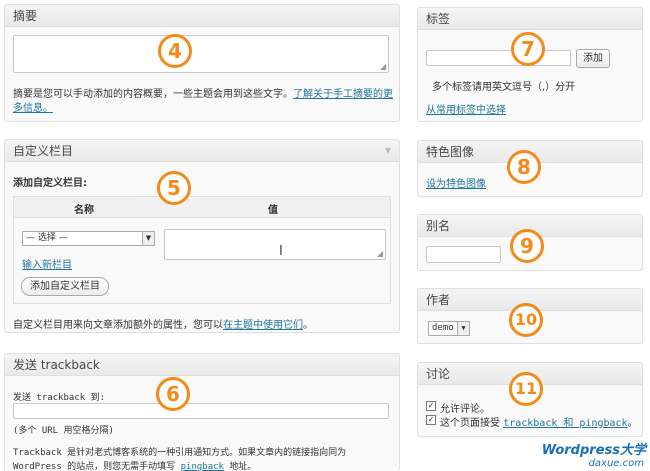 This screenshot has height=471, width=650. Describe the element at coordinates (463, 254) in the screenshot. I see `slug-input` at that location.